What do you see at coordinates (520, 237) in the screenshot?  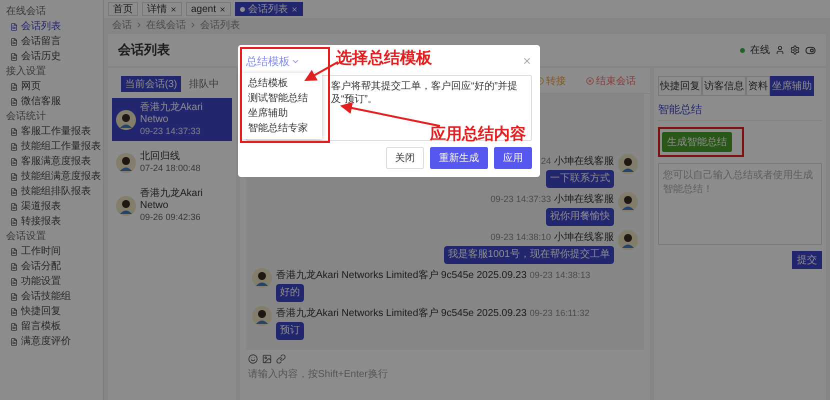 I see `message-time: 09-23 14:38:10` at bounding box center [520, 237].